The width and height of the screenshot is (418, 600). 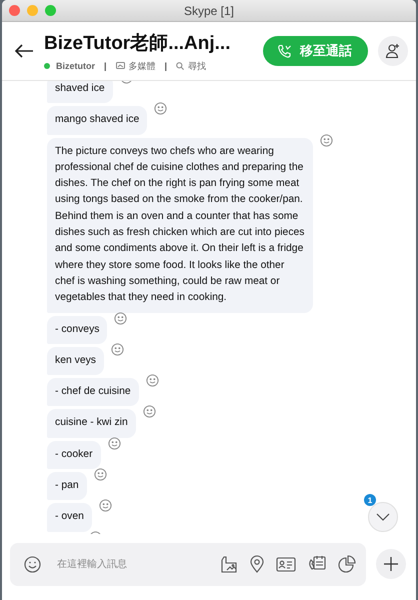 I want to click on add-button, so click(x=391, y=564).